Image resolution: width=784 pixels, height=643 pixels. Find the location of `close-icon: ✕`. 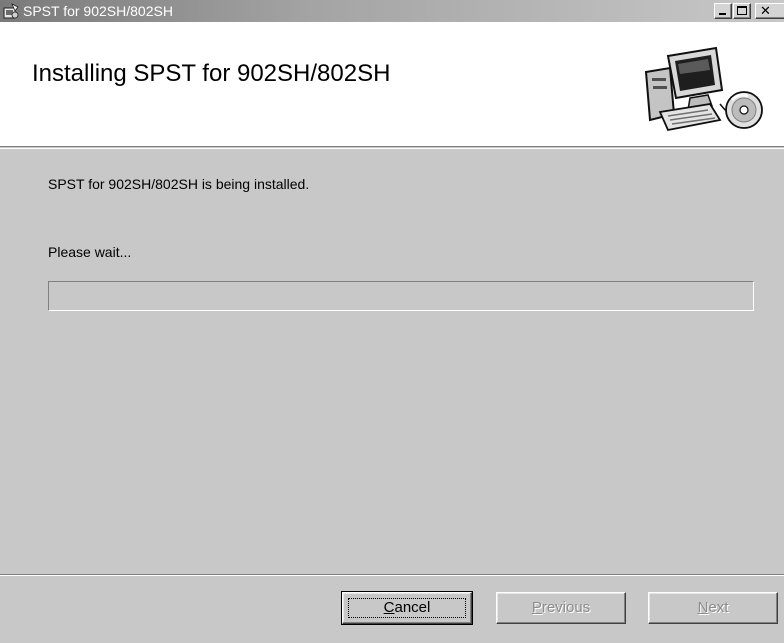

close-icon: ✕ is located at coordinates (765, 10).